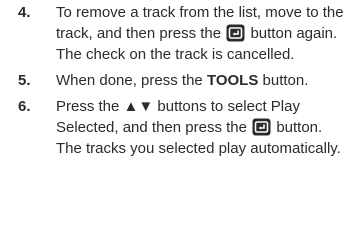  What do you see at coordinates (294, 33) in the screenshot?
I see `step-instruction-end: button again.` at bounding box center [294, 33].